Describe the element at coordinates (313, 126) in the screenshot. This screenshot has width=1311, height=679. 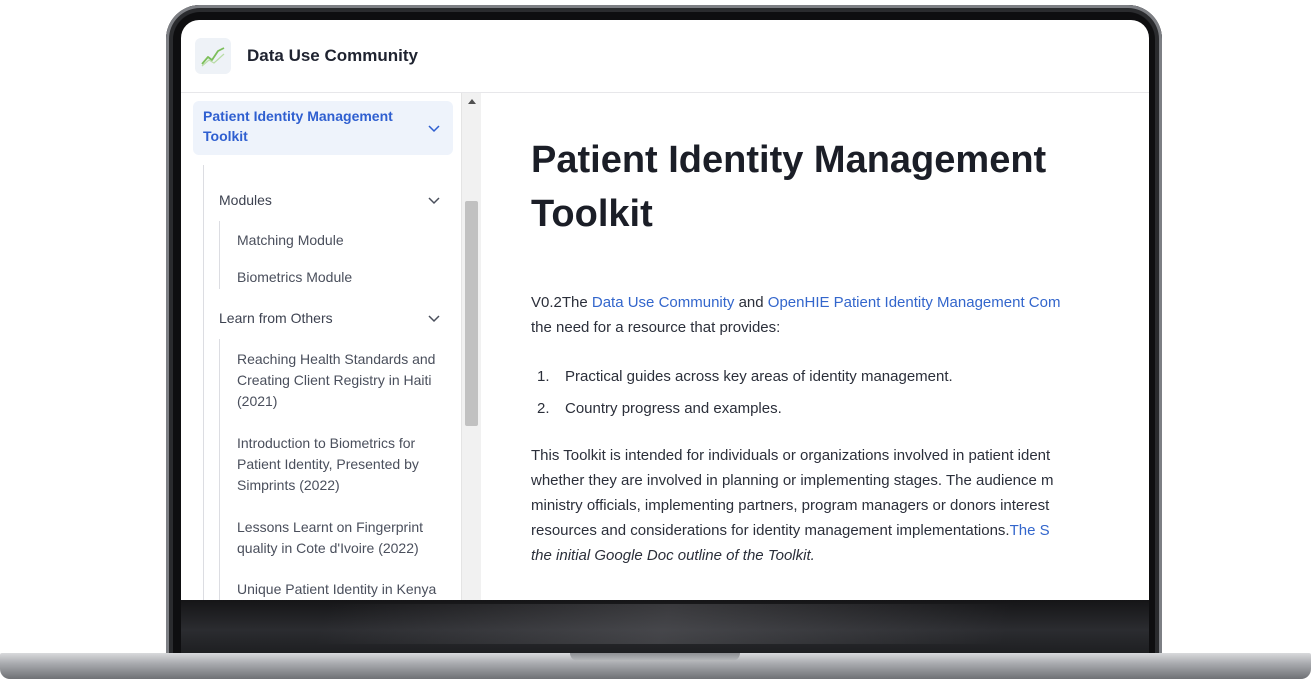
I see `sidebar-active-label: Patient Identity Management Toolkit` at that location.